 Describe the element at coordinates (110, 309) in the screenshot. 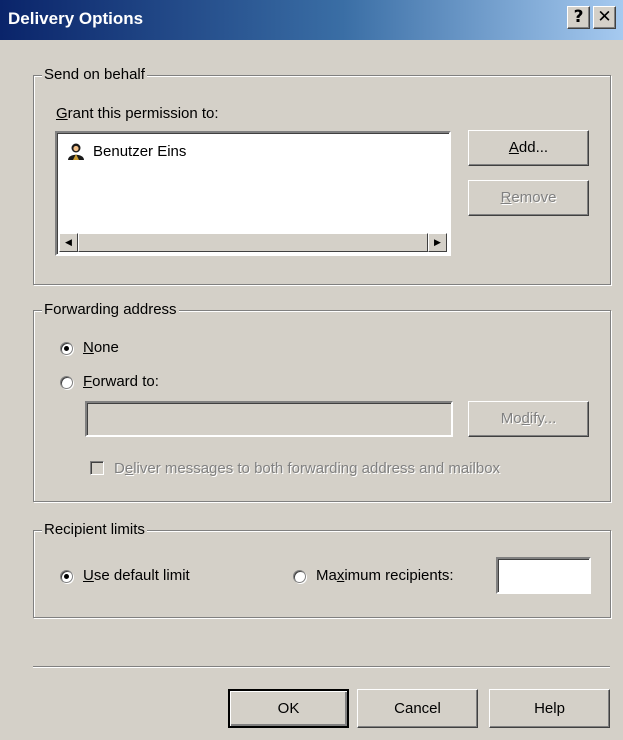

I see `forwarding-address-legend: Forwarding address` at that location.